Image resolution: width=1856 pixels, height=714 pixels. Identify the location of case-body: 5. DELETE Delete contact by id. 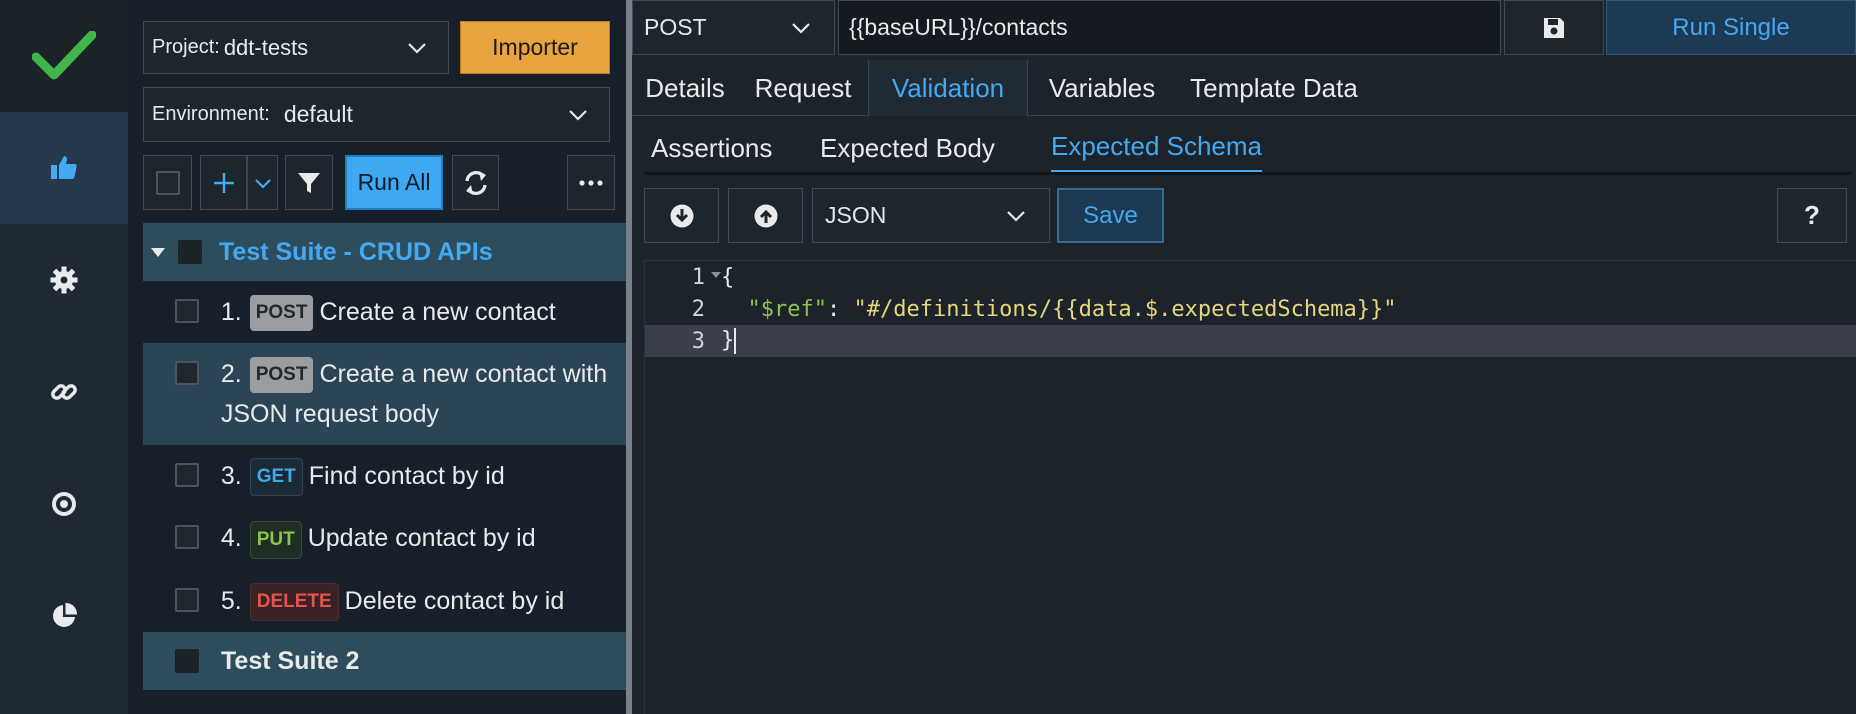
(423, 601).